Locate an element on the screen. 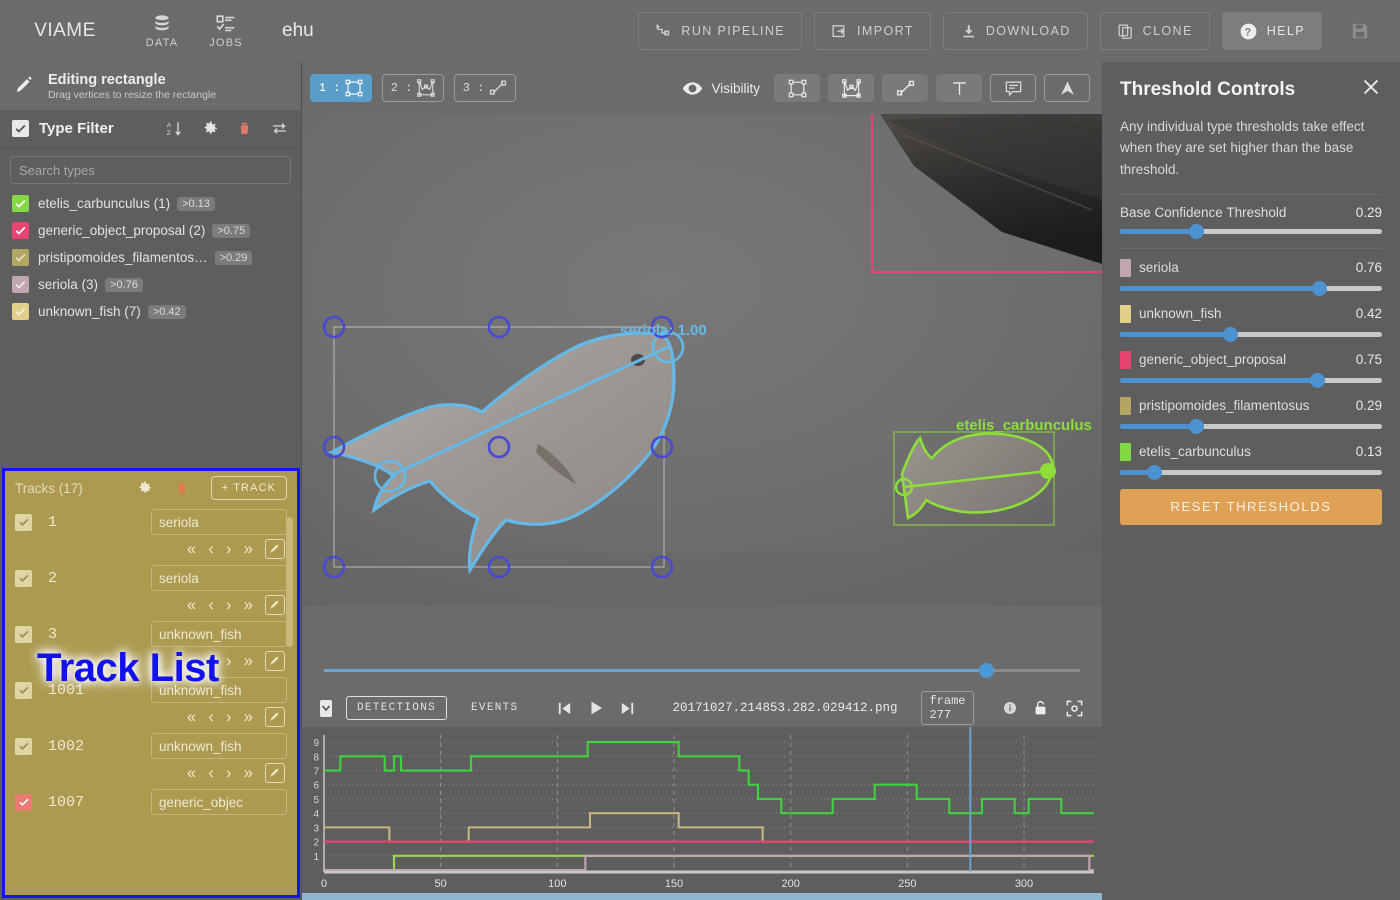 The height and width of the screenshot is (900, 1400). track-row: 1 seriola « ‹ › » is located at coordinates (151, 533).